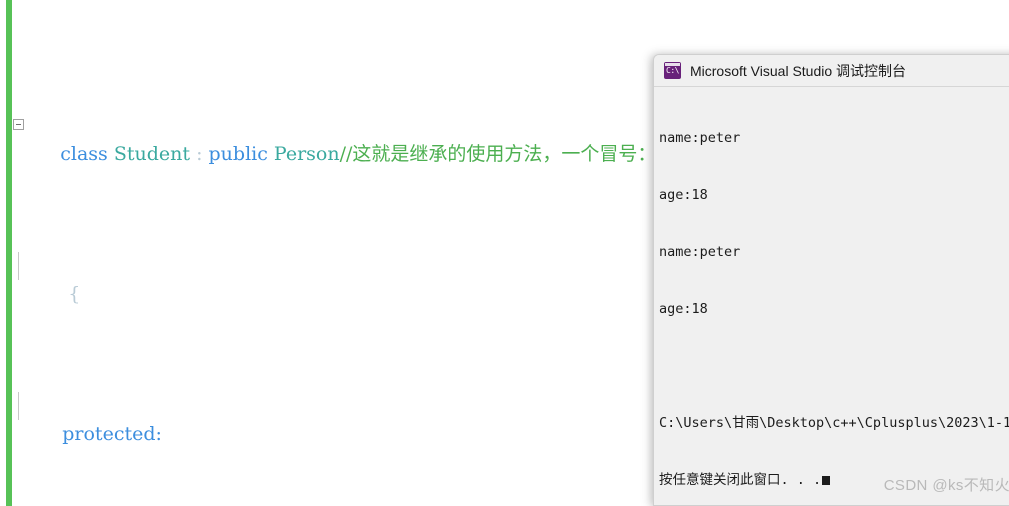 The image size is (1009, 506). Describe the element at coordinates (18, 124) in the screenshot. I see `fold-toggle-icon` at that location.